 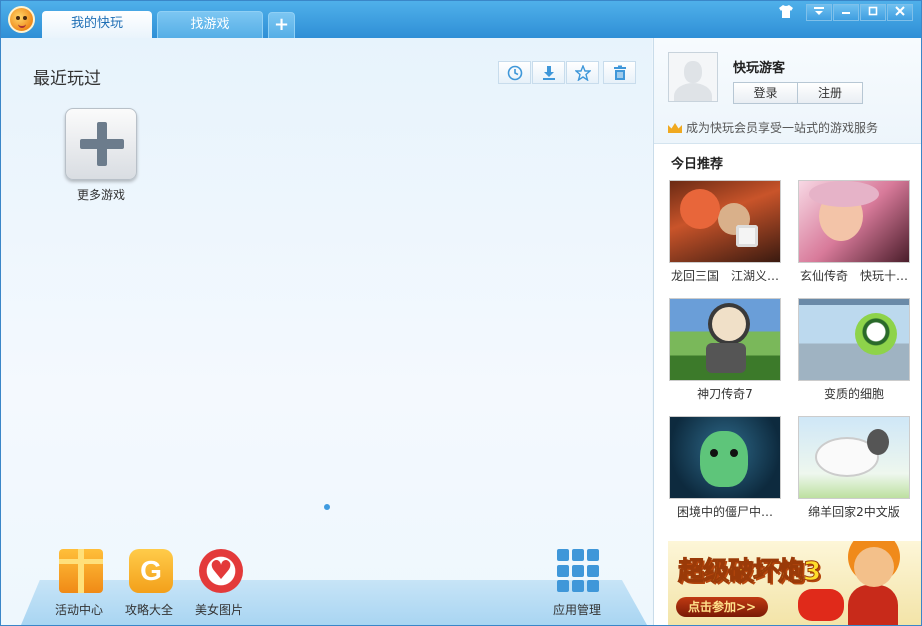 What do you see at coordinates (221, 571) in the screenshot?
I see `heart-icon` at bounding box center [221, 571].